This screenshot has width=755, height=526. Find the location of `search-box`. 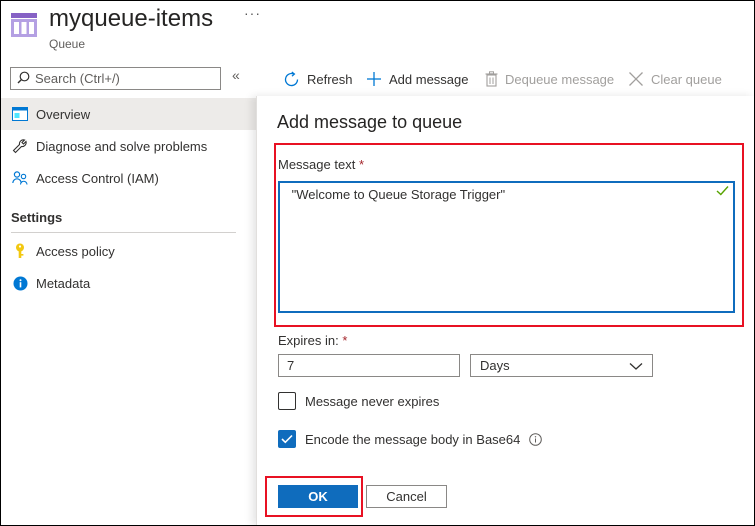

search-box is located at coordinates (115, 78).